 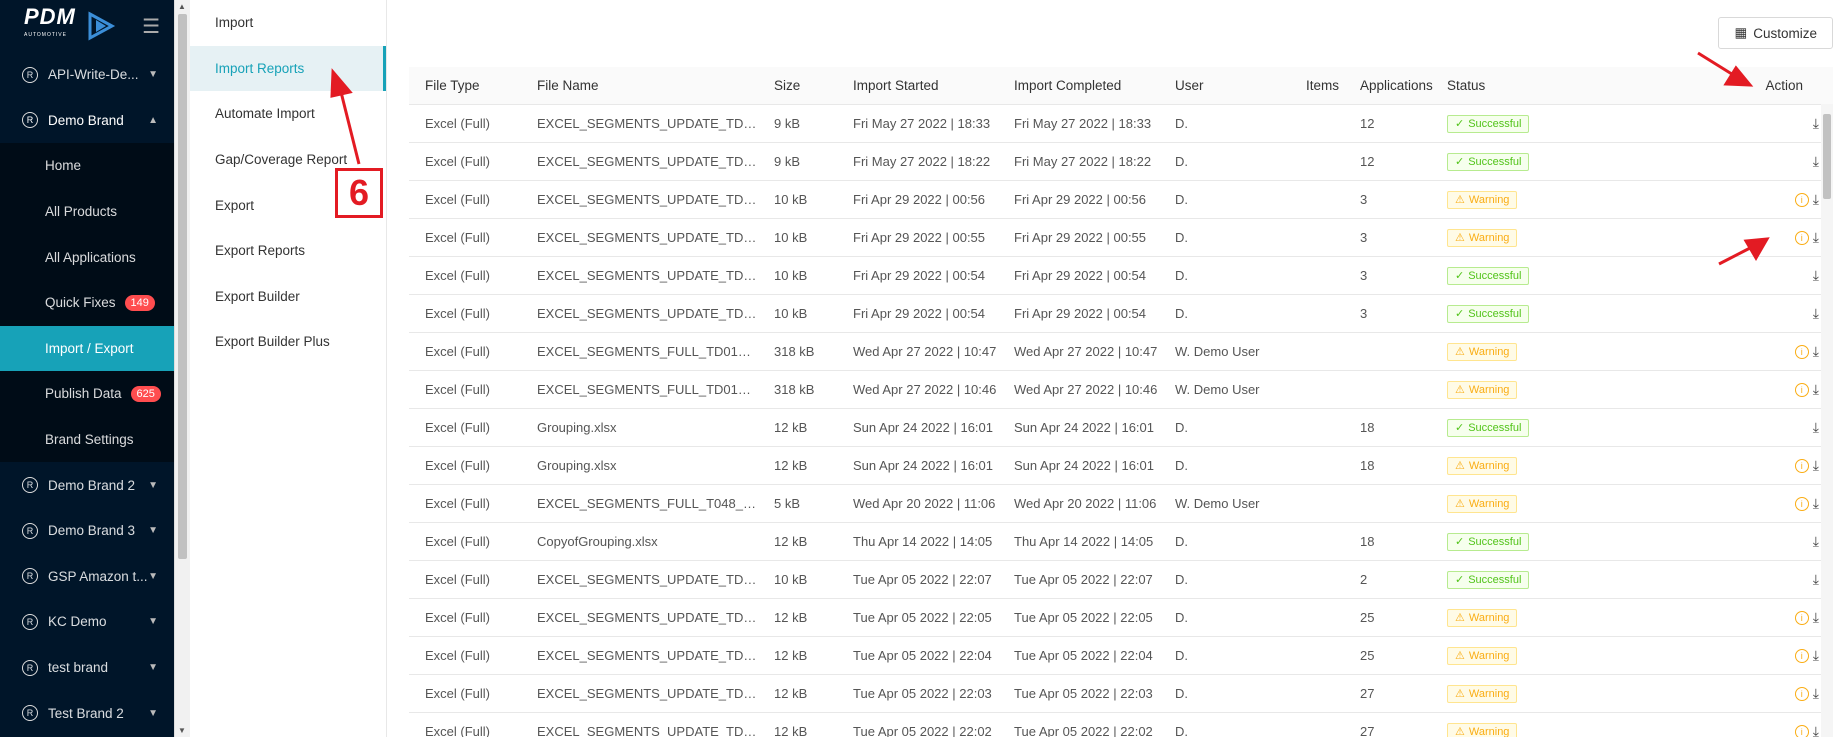 What do you see at coordinates (87, 166) in the screenshot?
I see `sidebar-item-home: Home` at bounding box center [87, 166].